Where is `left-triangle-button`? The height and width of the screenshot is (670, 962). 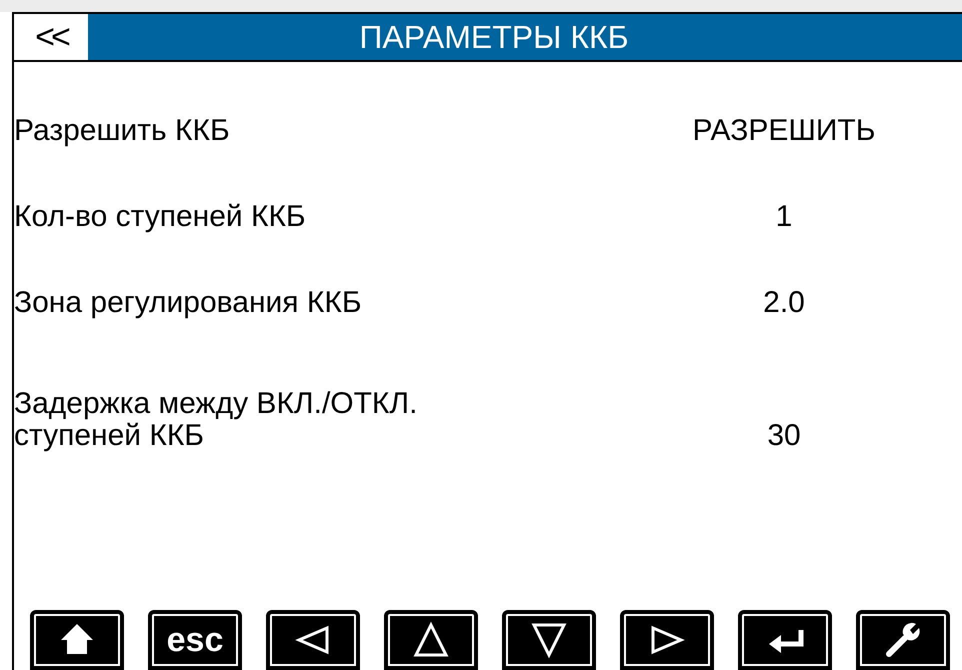
left-triangle-button is located at coordinates (313, 640).